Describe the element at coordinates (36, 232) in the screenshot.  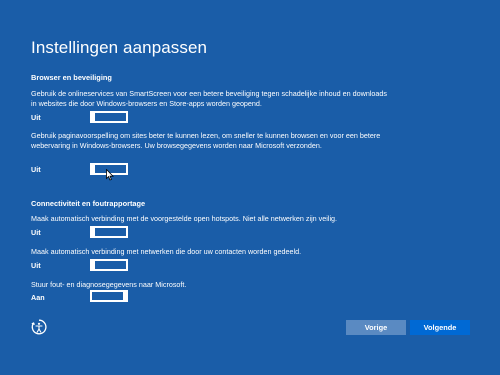
I see `setting-hotspots-state: Uit` at that location.